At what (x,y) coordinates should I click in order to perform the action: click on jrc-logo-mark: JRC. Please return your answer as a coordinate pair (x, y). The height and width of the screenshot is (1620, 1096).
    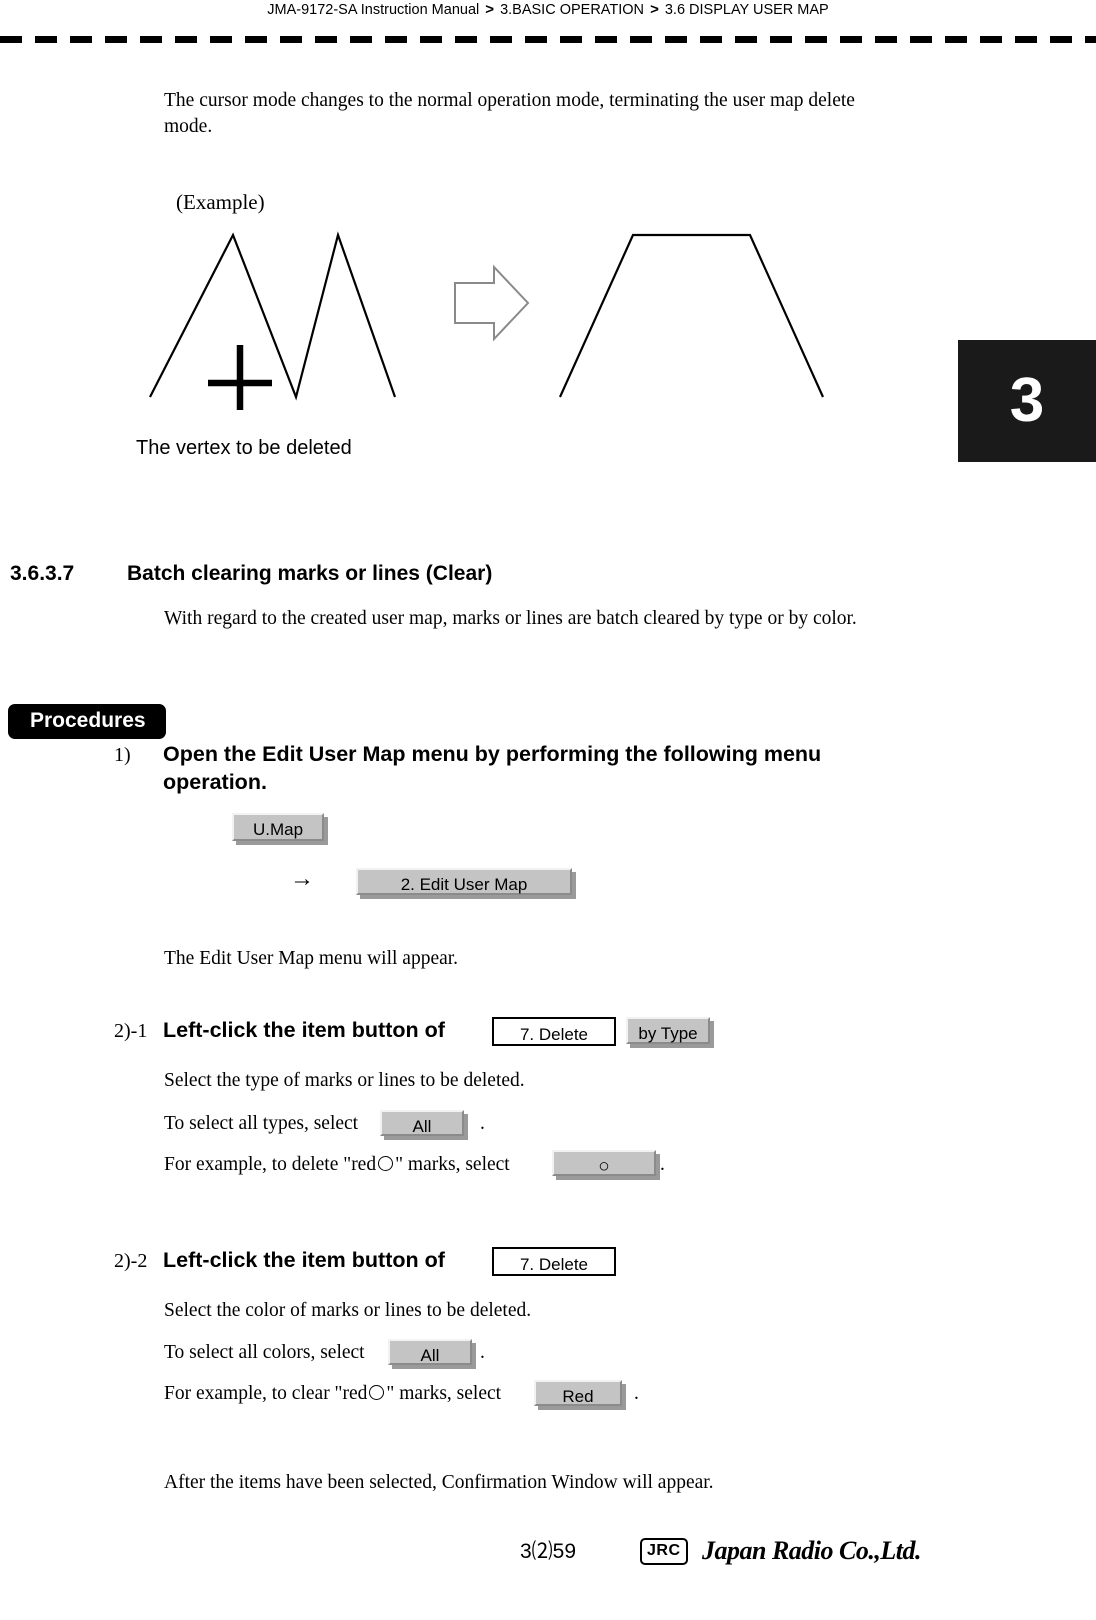
    Looking at the image, I should click on (664, 1551).